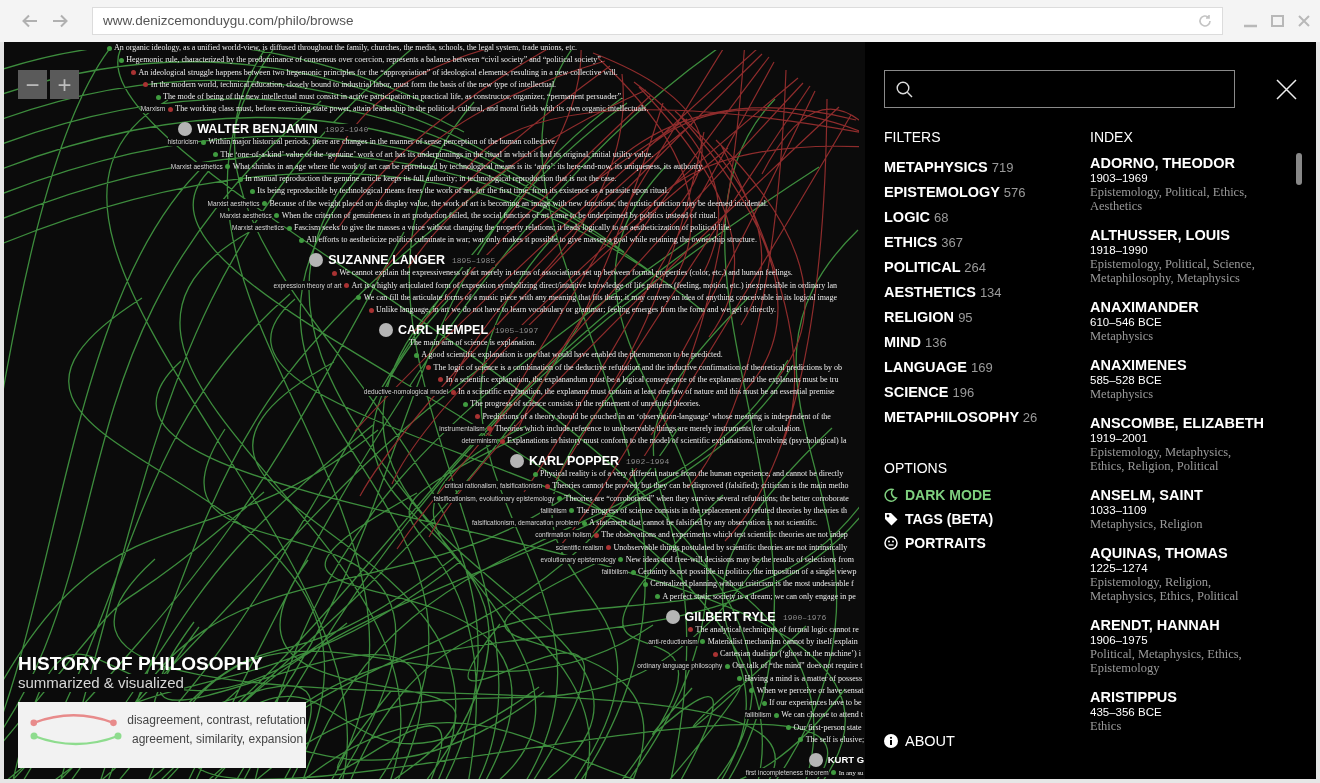 This screenshot has height=783, width=1320. I want to click on statement-text: In a scientific explanation, the explanandum must be a logical consequence of the explanans and the explanans must be tru, so click(642, 379).